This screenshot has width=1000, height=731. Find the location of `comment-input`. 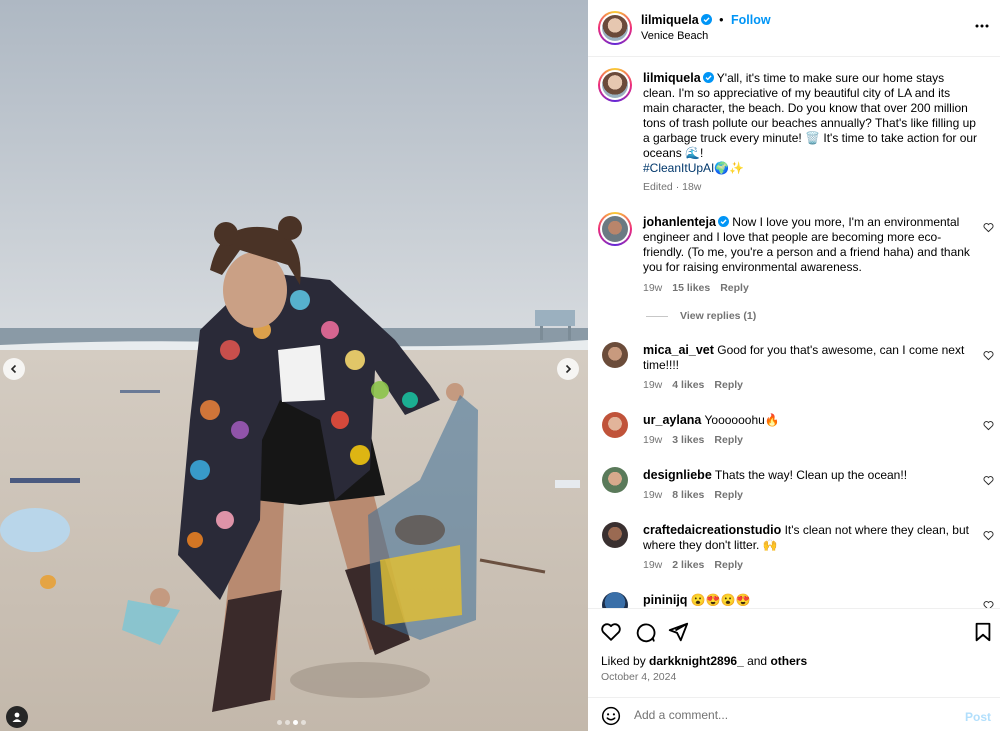

comment-input is located at coordinates (784, 715).